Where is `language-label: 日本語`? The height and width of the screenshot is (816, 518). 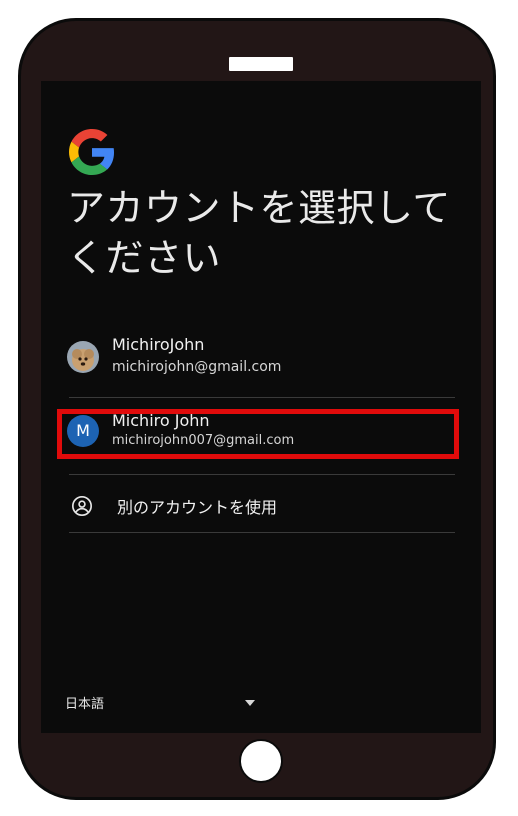
language-label: 日本語 is located at coordinates (85, 704).